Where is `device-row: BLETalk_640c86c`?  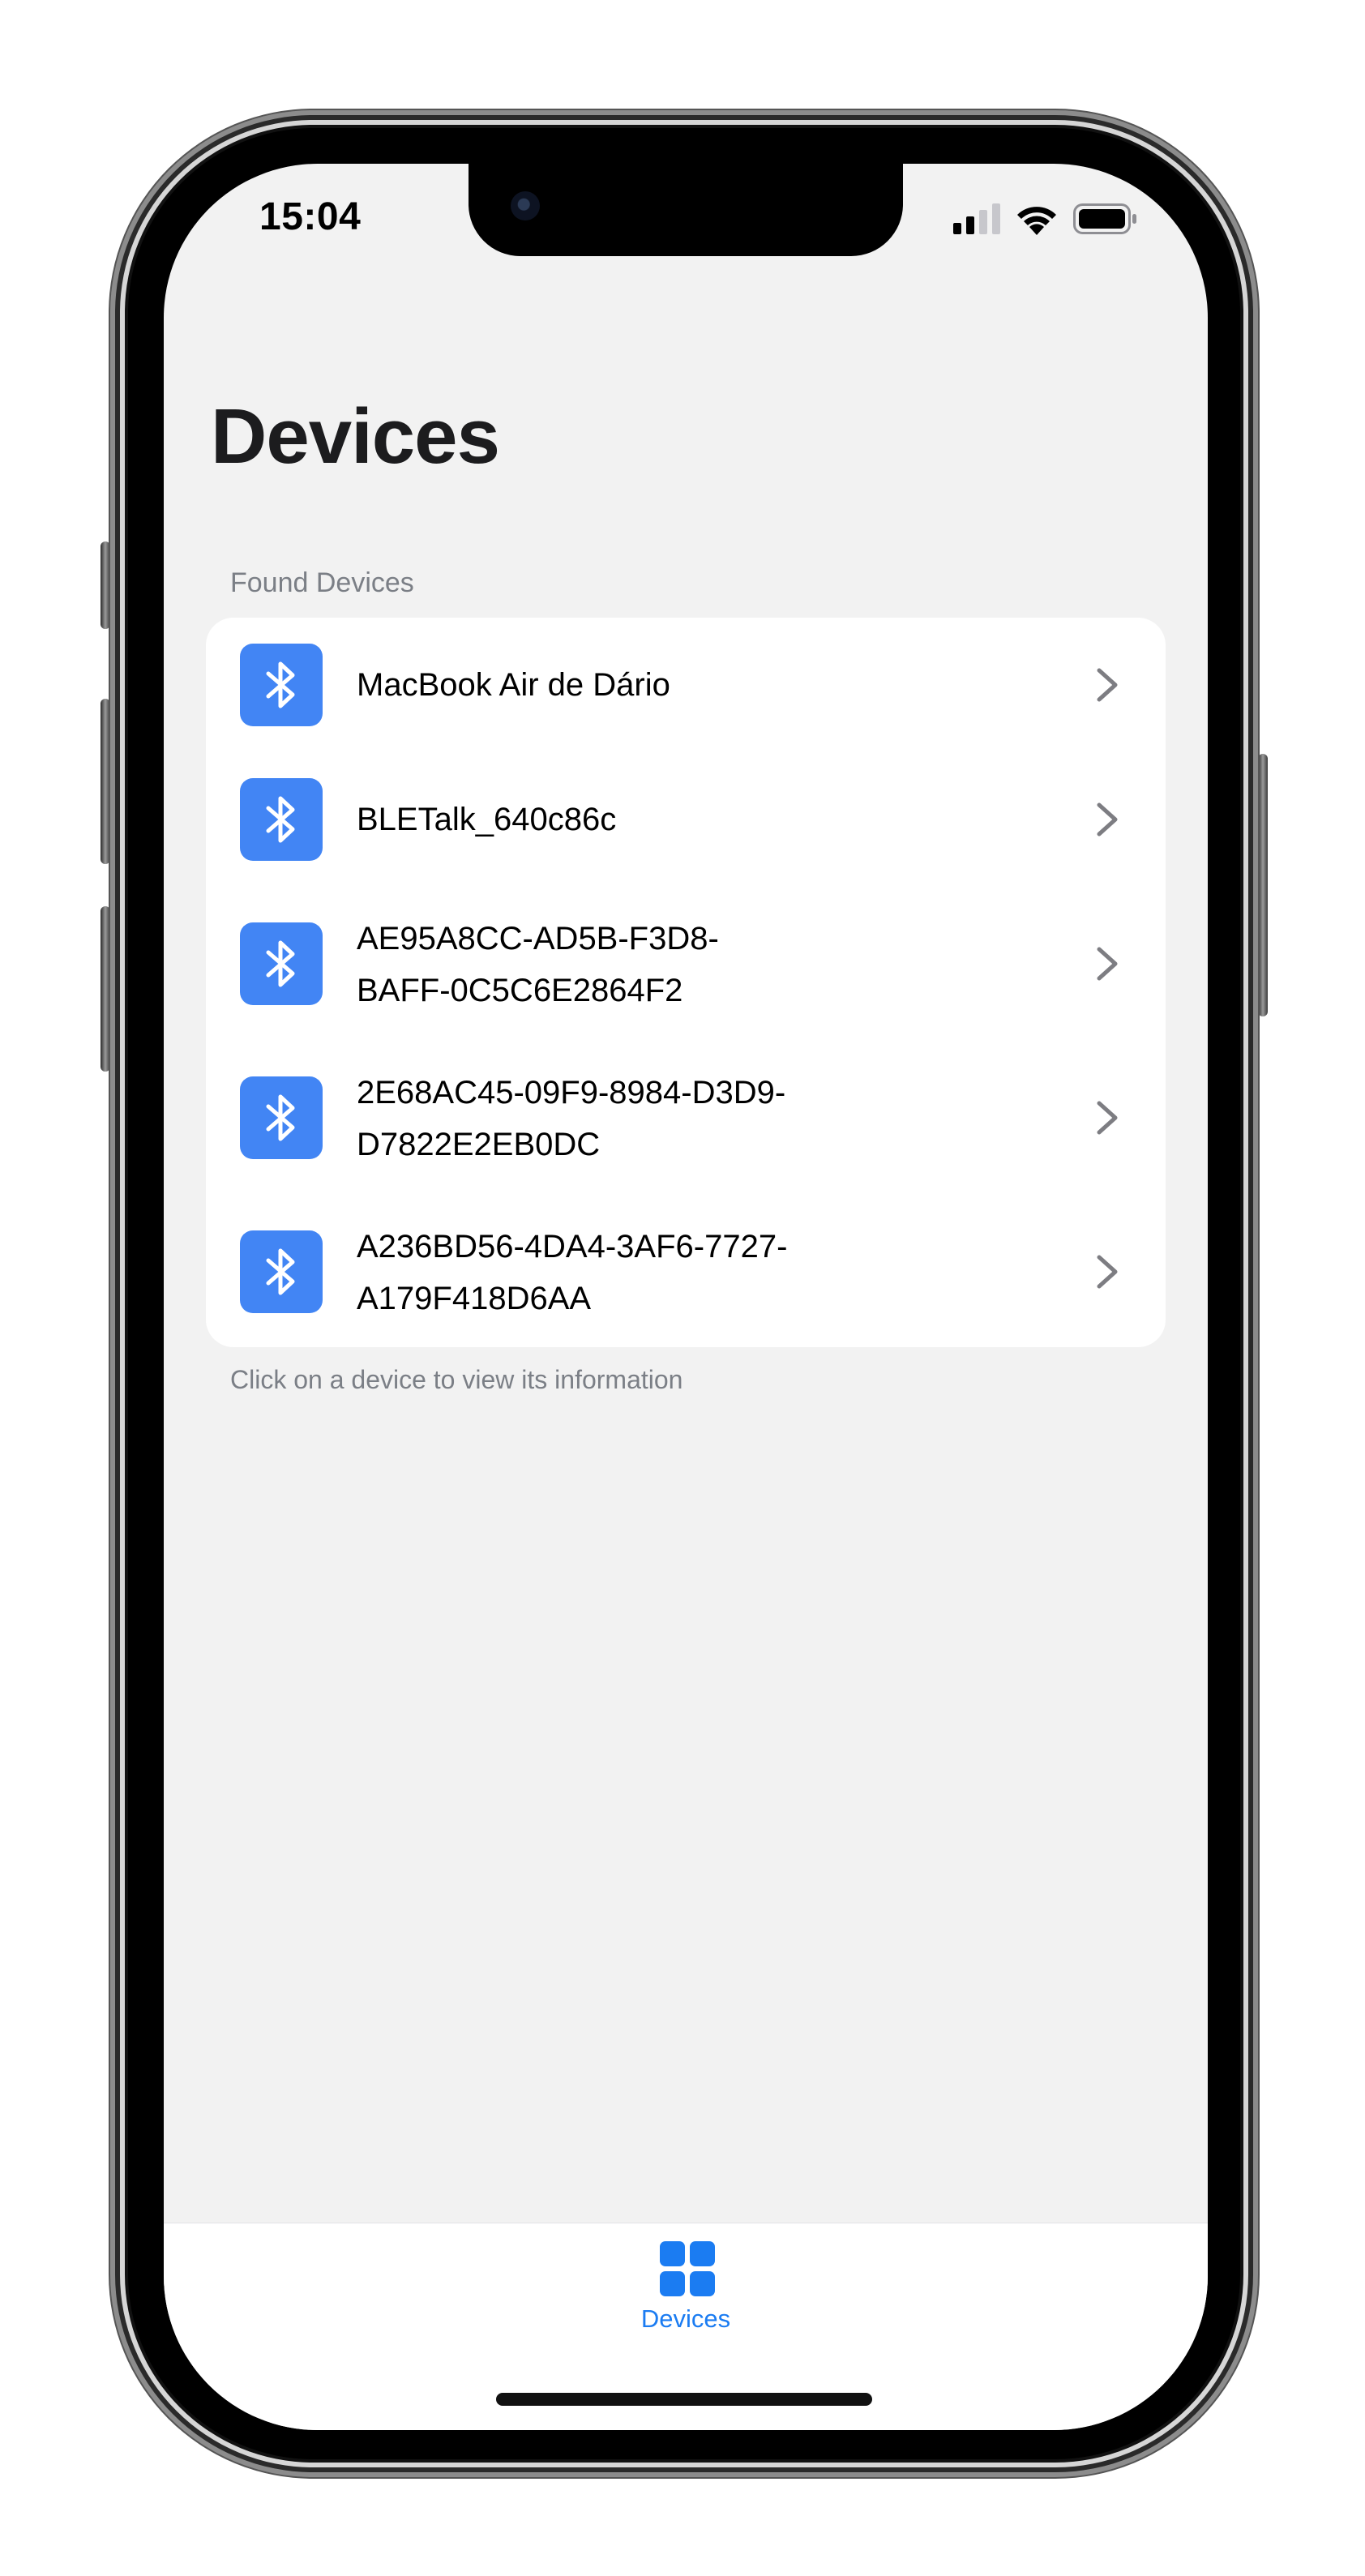
device-row: BLETalk_640c86c is located at coordinates (686, 819).